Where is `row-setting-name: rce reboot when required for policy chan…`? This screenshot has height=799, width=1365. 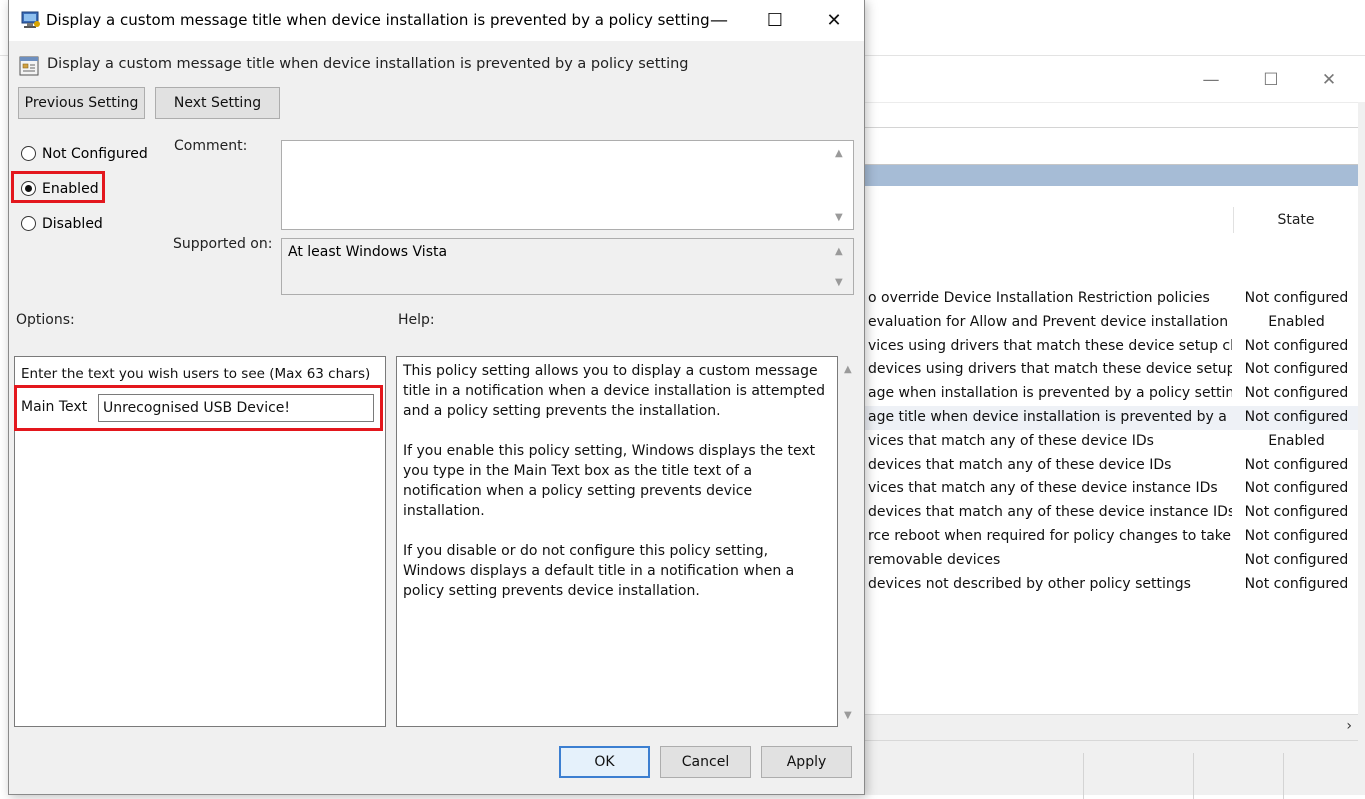
row-setting-name: rce reboot when required for policy chan… is located at coordinates (1050, 536).